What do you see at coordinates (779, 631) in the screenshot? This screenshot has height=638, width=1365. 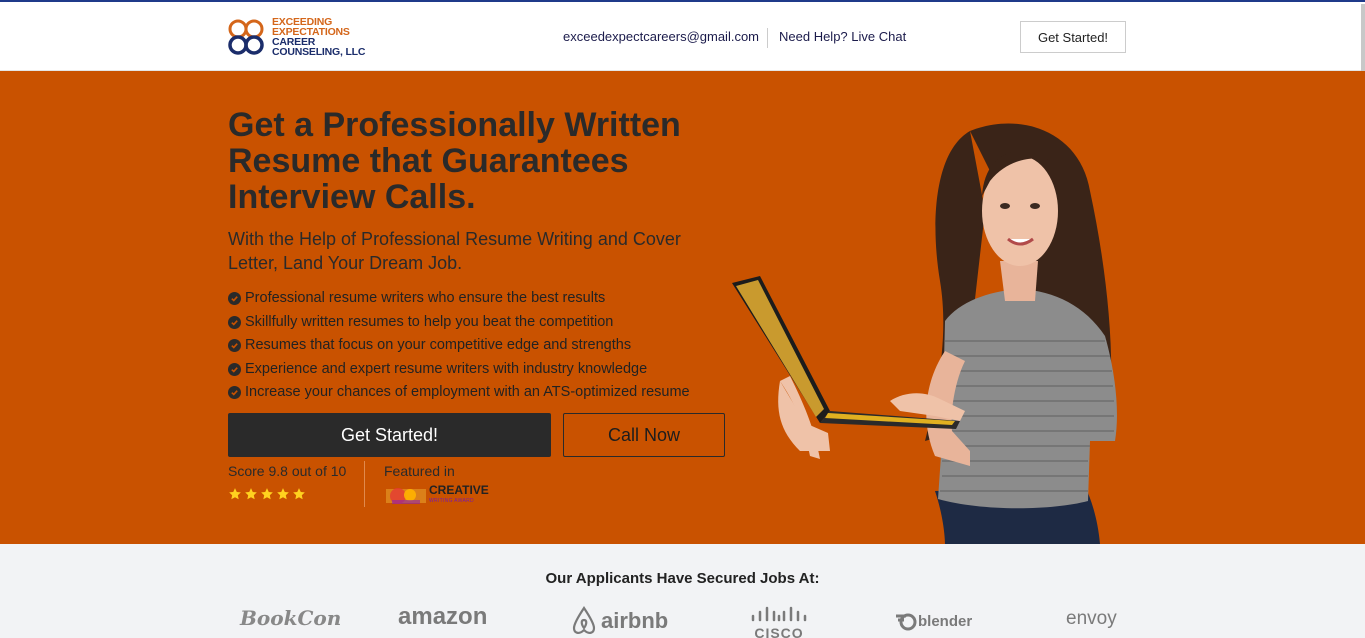 I see `cisco-wordmark: CISCO` at bounding box center [779, 631].